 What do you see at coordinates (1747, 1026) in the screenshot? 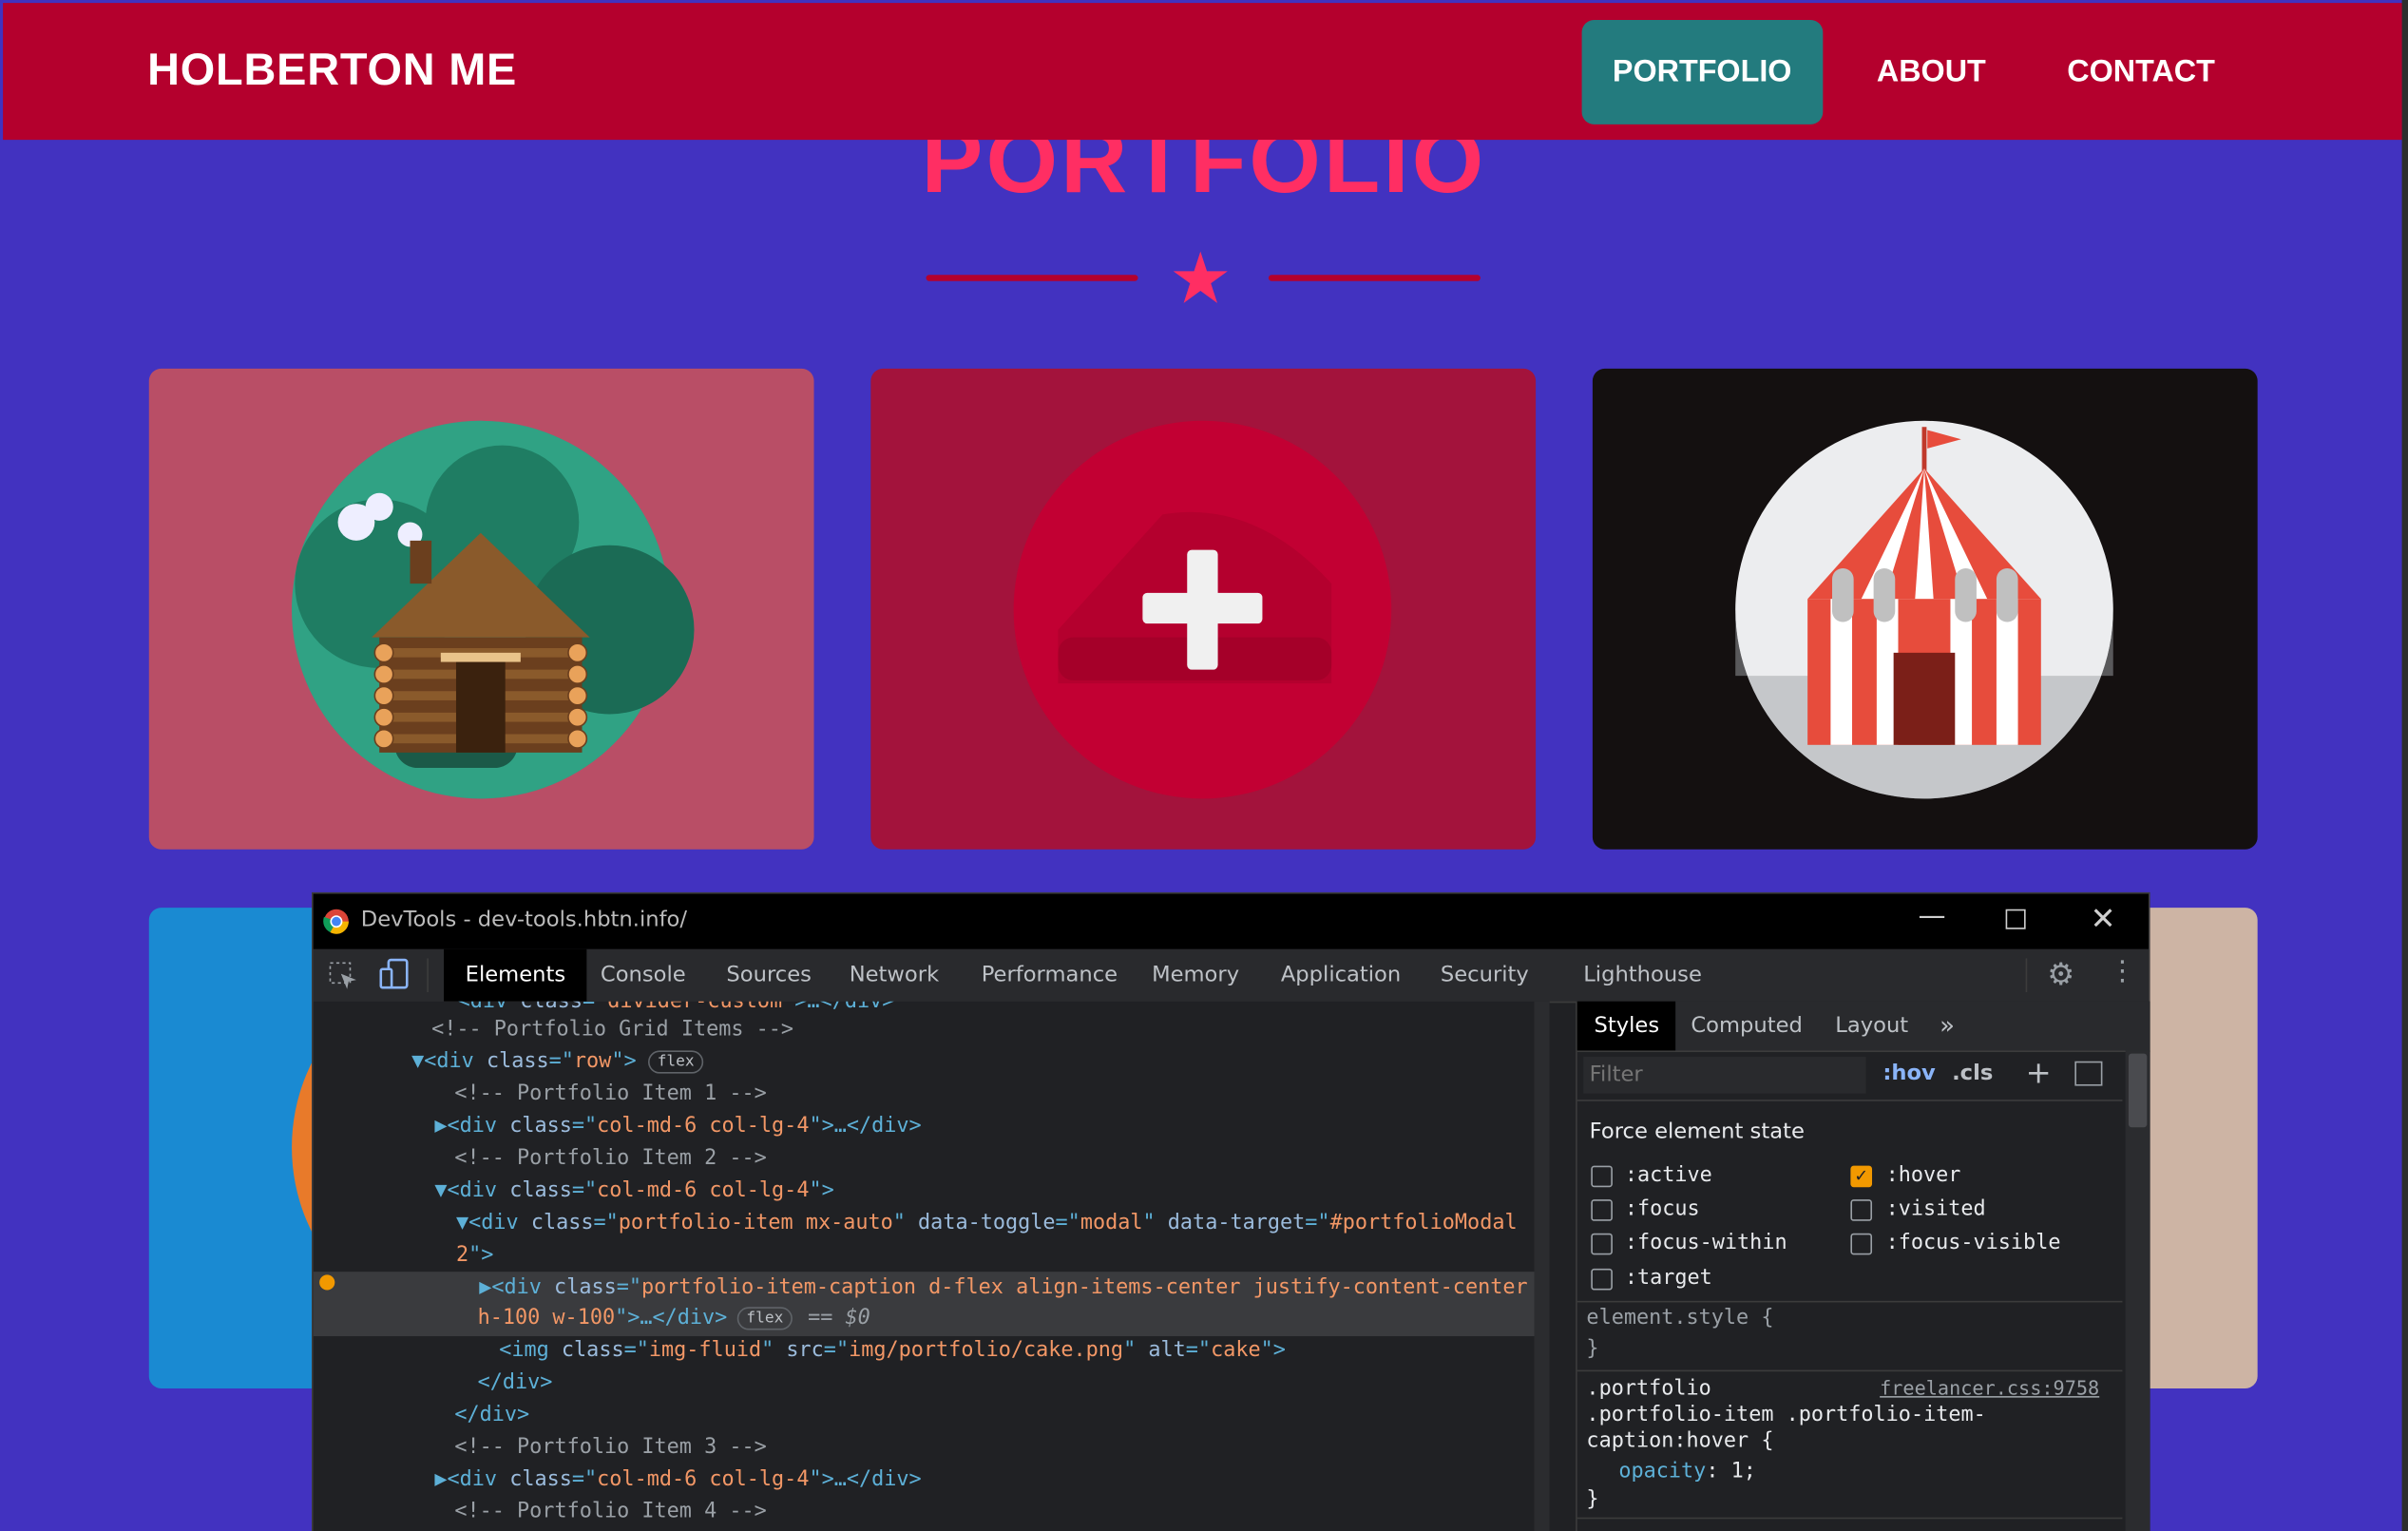
I see `tab-computed: Computed` at bounding box center [1747, 1026].